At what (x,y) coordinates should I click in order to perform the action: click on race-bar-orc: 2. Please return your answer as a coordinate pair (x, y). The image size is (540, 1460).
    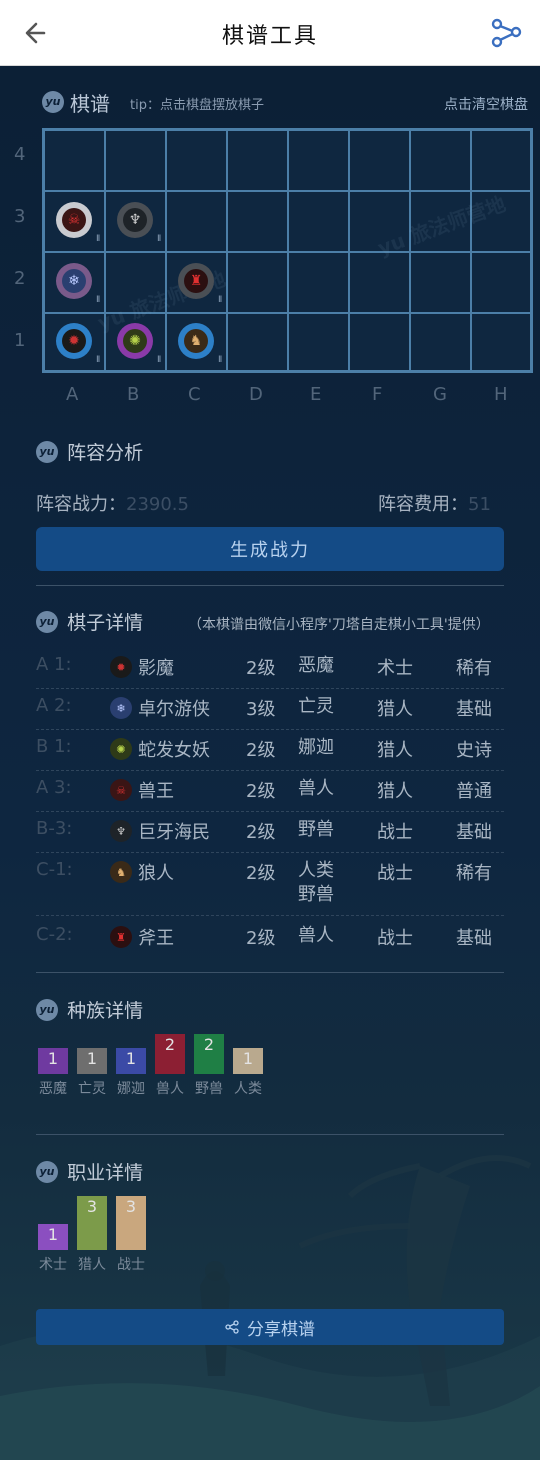
    Looking at the image, I should click on (170, 1054).